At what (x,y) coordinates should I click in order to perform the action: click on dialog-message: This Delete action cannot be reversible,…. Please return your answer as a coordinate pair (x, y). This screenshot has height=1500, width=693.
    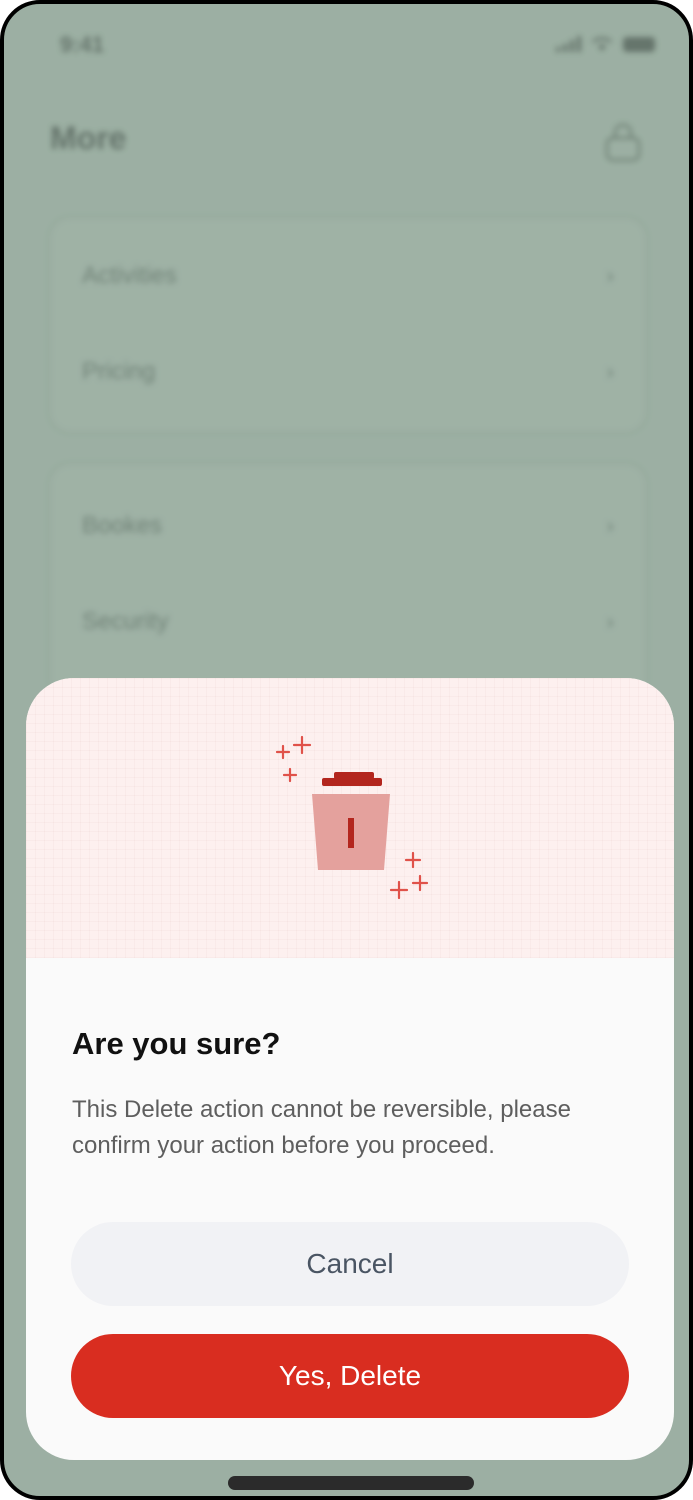
    Looking at the image, I should click on (321, 1127).